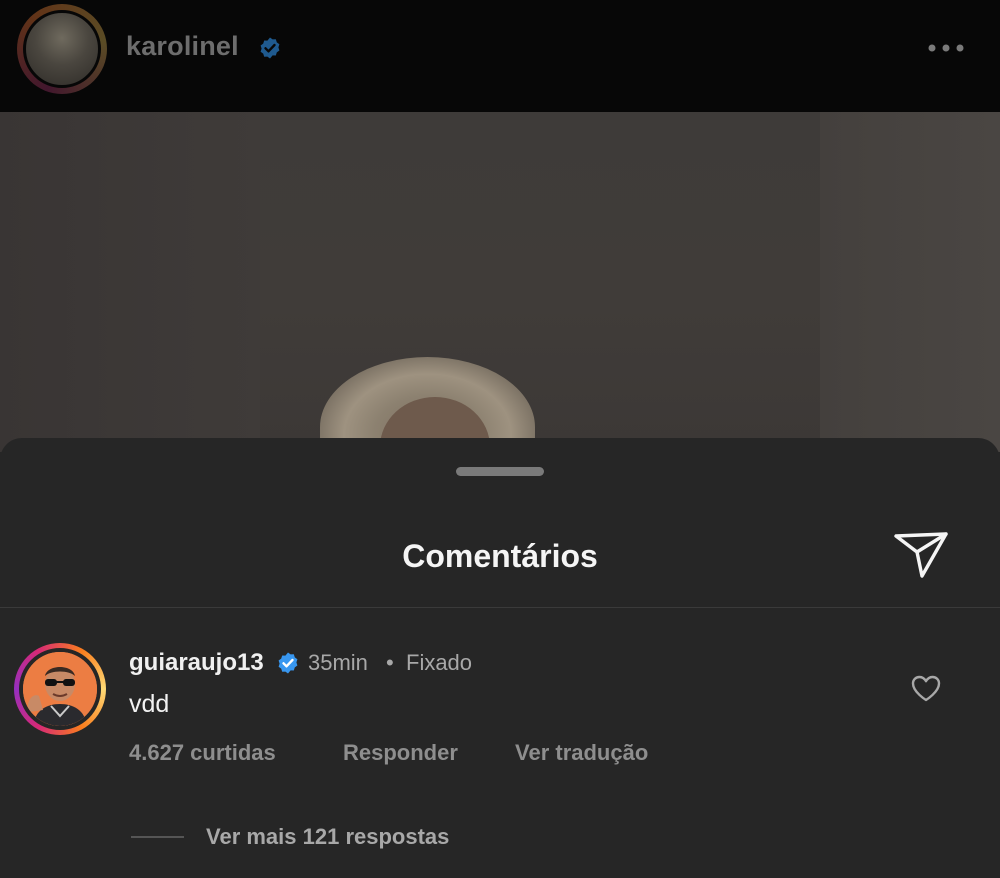  I want to click on commenter-username: guiaraujo13, so click(196, 663).